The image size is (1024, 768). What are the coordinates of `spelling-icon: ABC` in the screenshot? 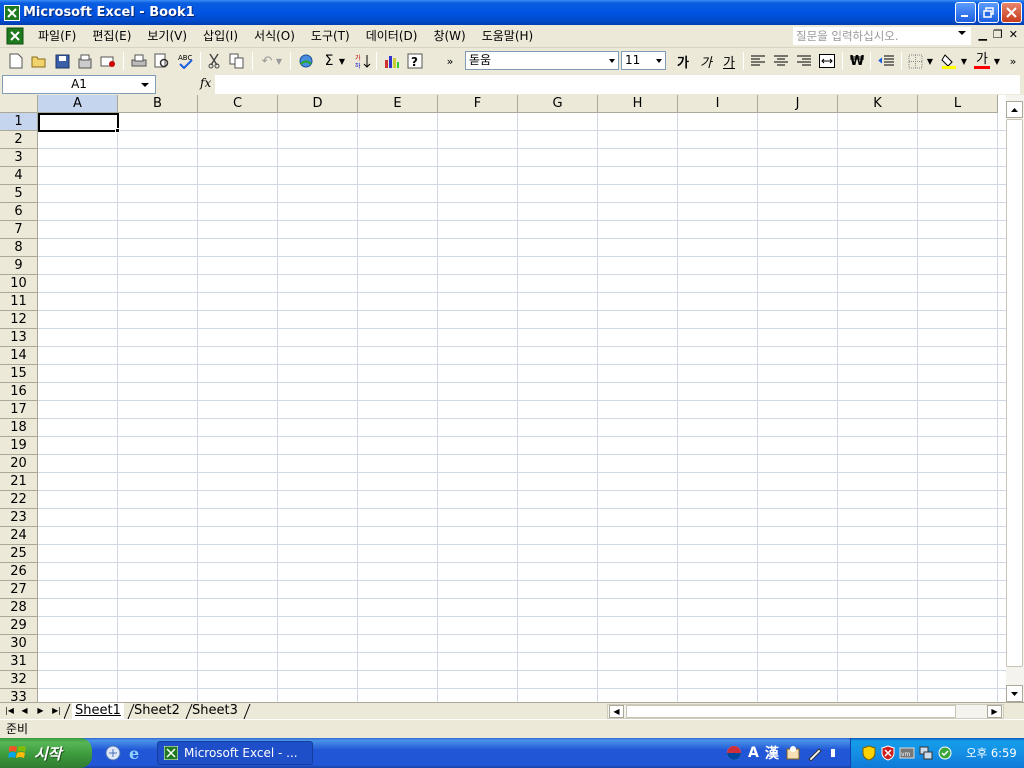 It's located at (185, 61).